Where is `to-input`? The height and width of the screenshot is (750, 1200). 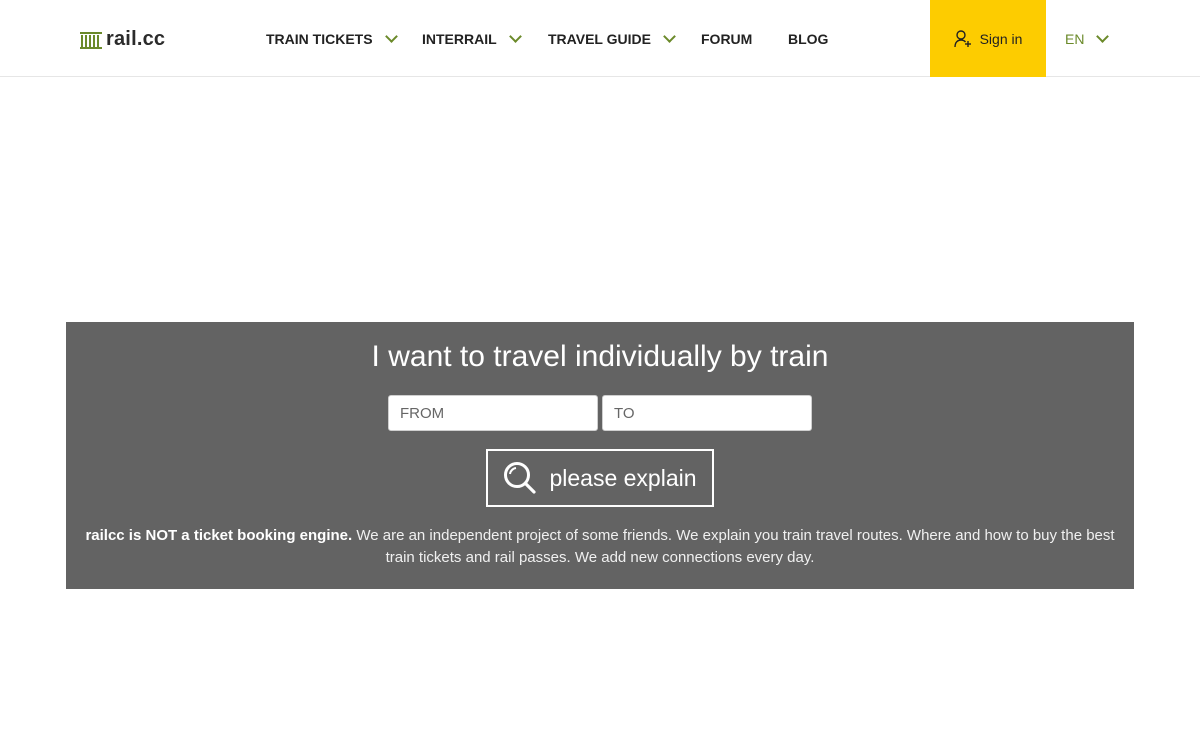 to-input is located at coordinates (707, 413).